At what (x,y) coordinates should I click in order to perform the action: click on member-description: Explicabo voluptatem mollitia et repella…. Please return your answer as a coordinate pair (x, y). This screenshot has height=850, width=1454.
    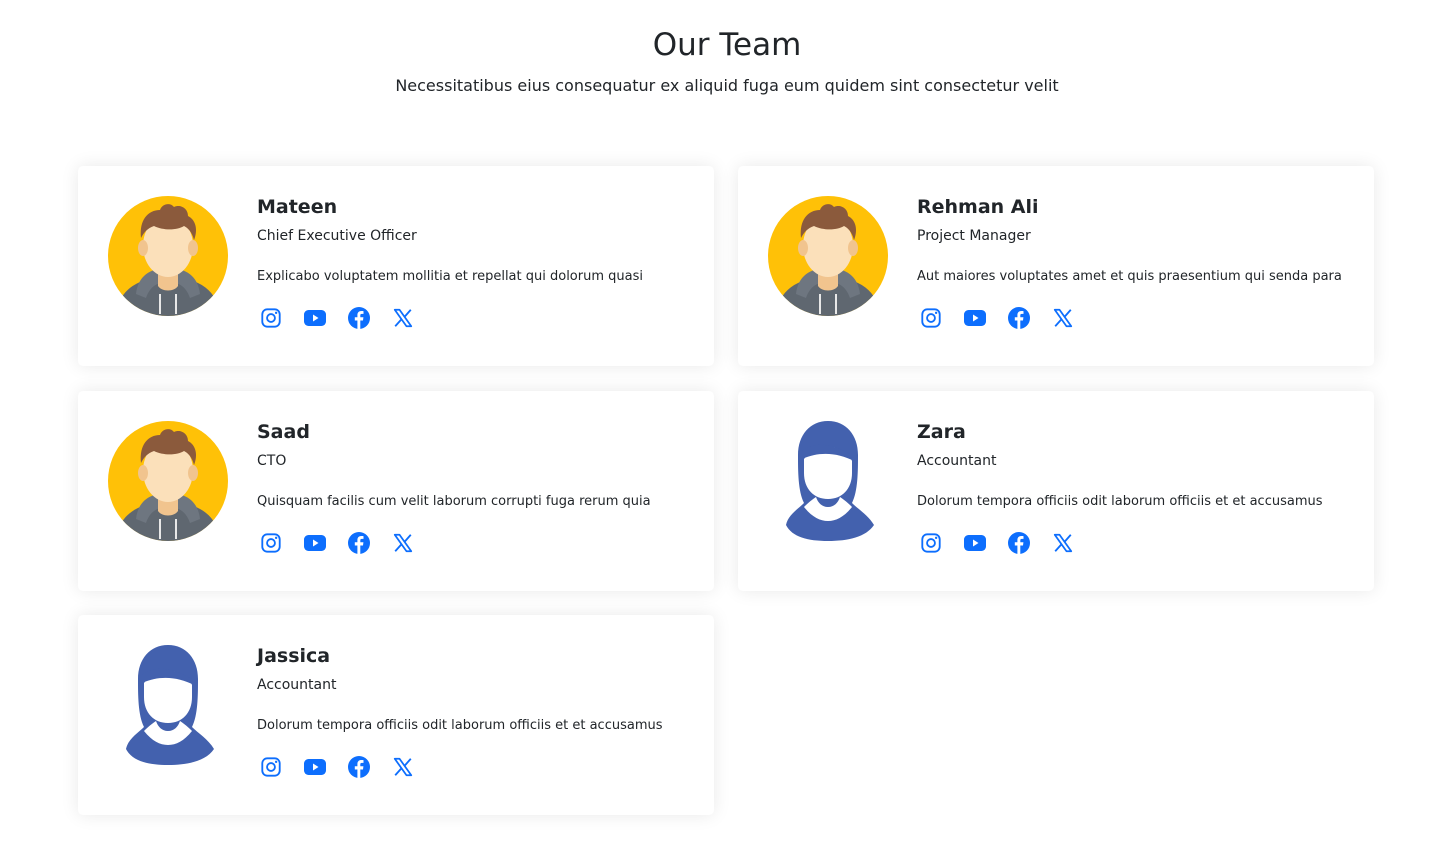
    Looking at the image, I should click on (450, 276).